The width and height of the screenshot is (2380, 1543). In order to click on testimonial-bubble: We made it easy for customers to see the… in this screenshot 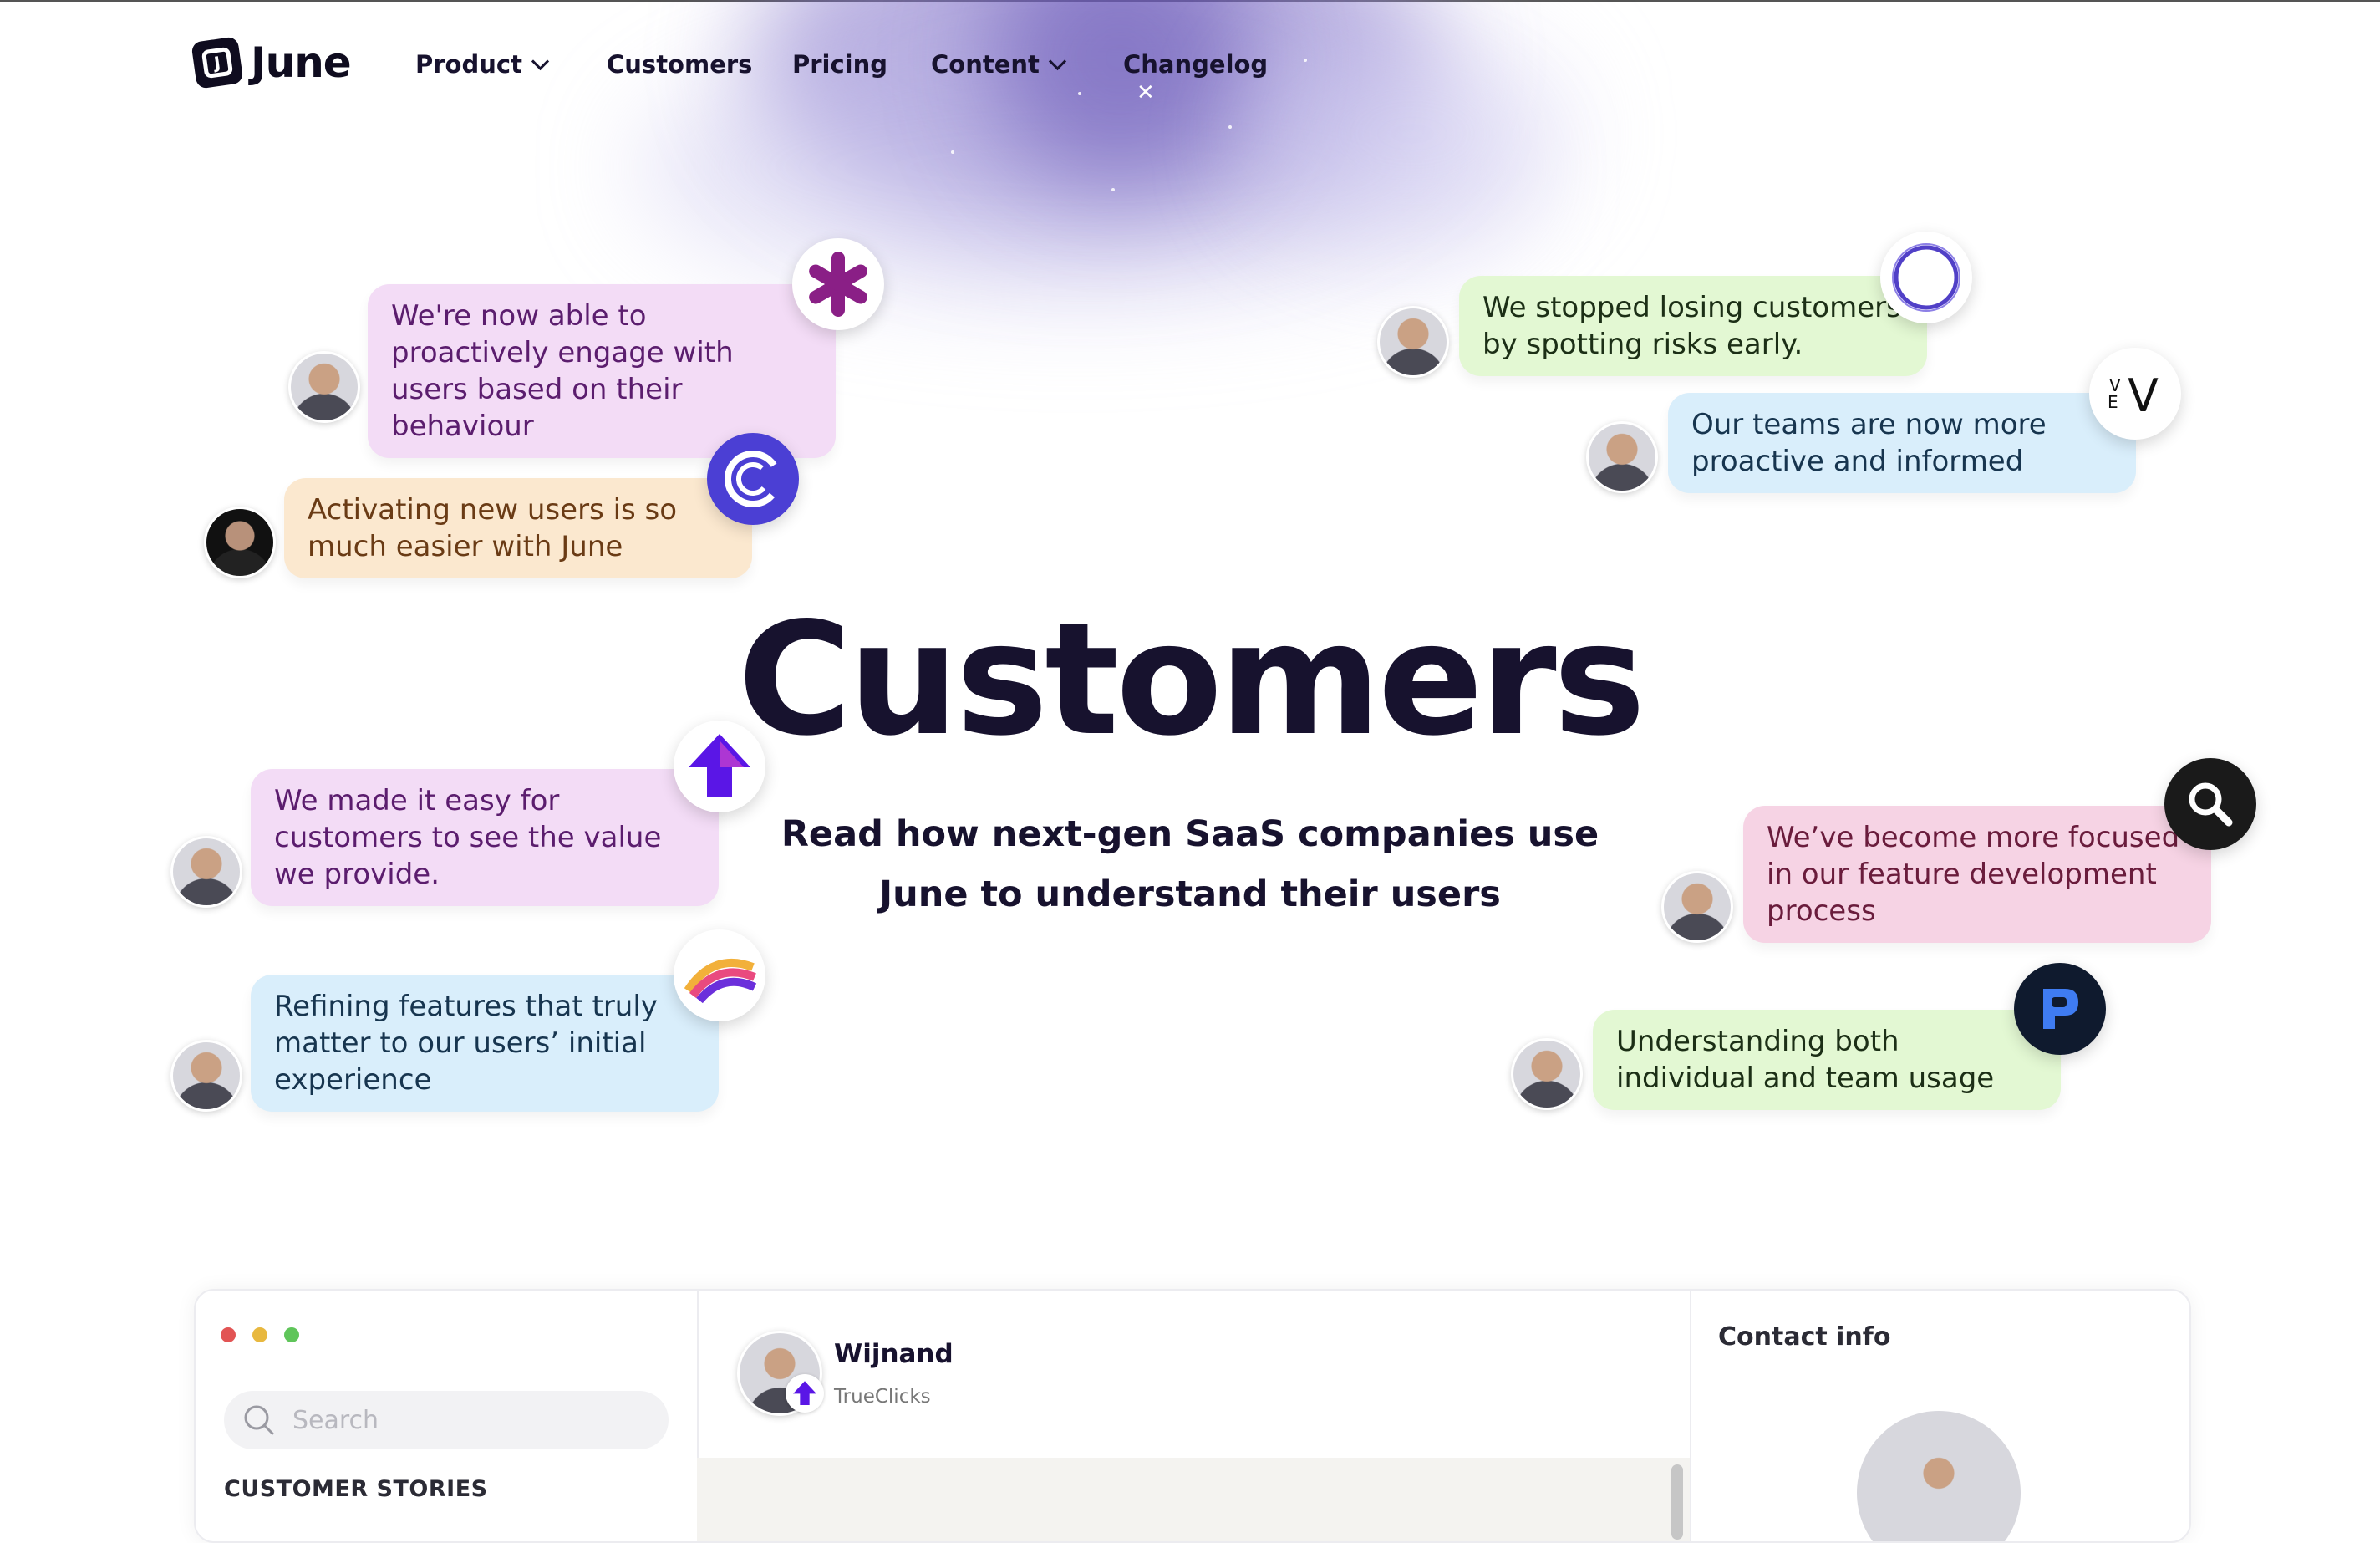, I will do `click(485, 838)`.